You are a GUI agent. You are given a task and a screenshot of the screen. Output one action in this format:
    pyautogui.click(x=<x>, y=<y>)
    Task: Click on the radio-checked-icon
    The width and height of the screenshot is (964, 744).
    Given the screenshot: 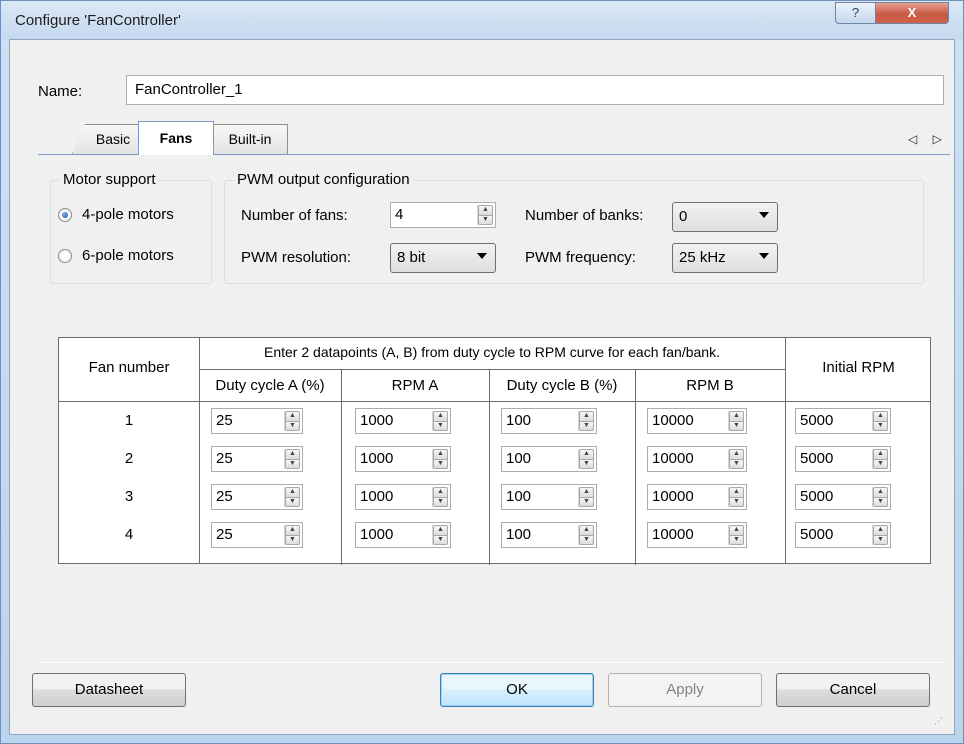 What is the action you would take?
    pyautogui.click(x=65, y=214)
    